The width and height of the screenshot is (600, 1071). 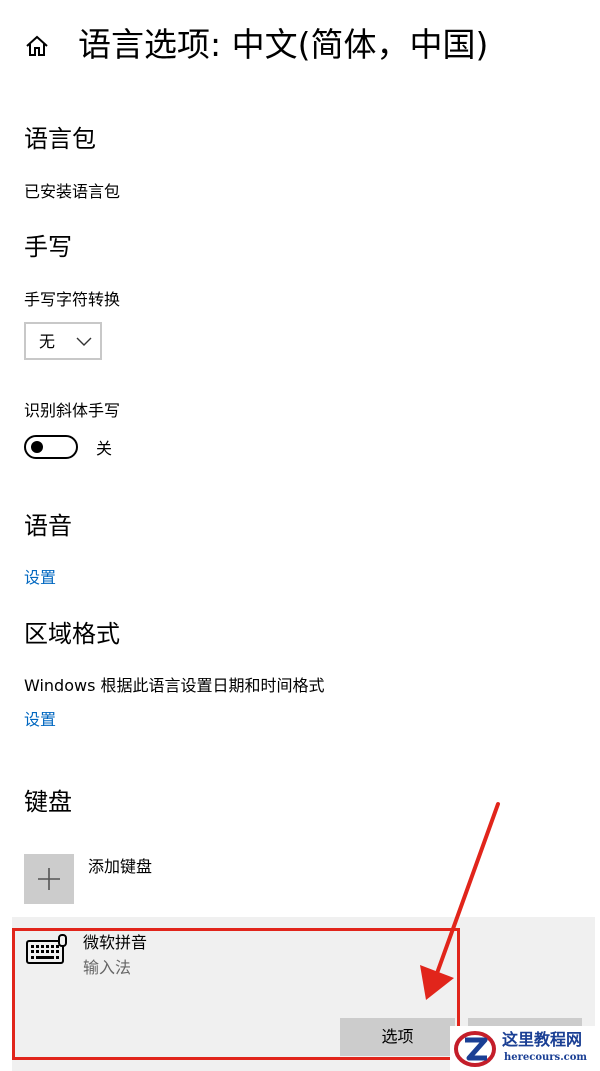 What do you see at coordinates (63, 341) in the screenshot?
I see `handwriting-conversion-dropdown: 无` at bounding box center [63, 341].